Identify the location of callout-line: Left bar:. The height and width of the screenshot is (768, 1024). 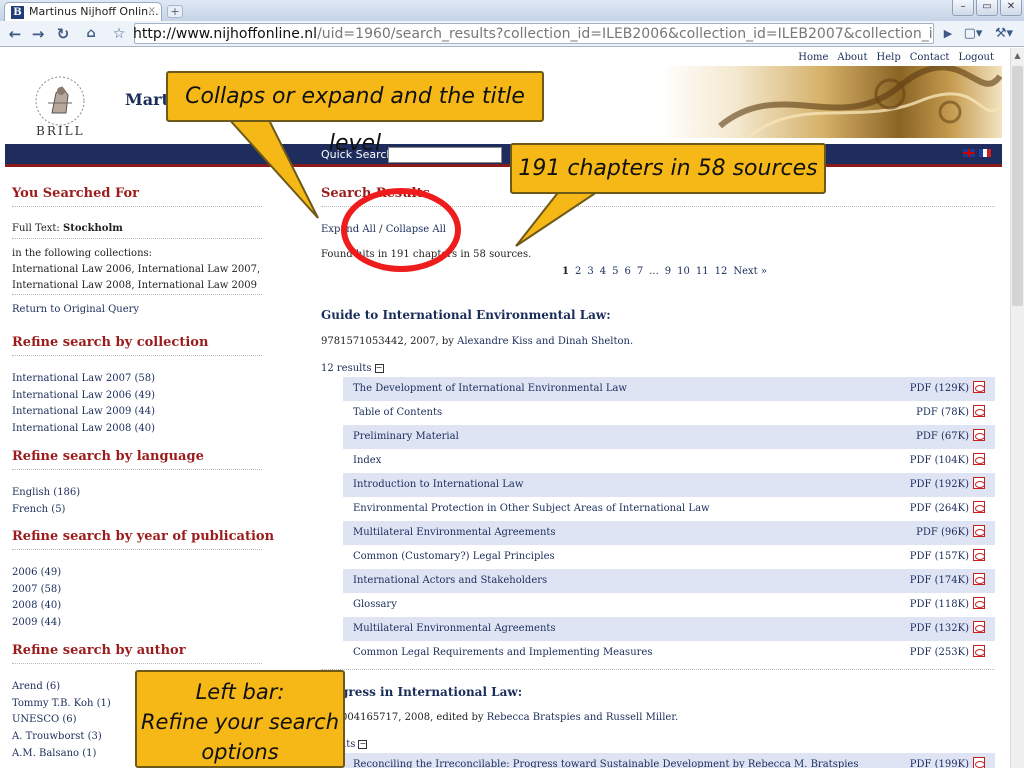
(240, 692).